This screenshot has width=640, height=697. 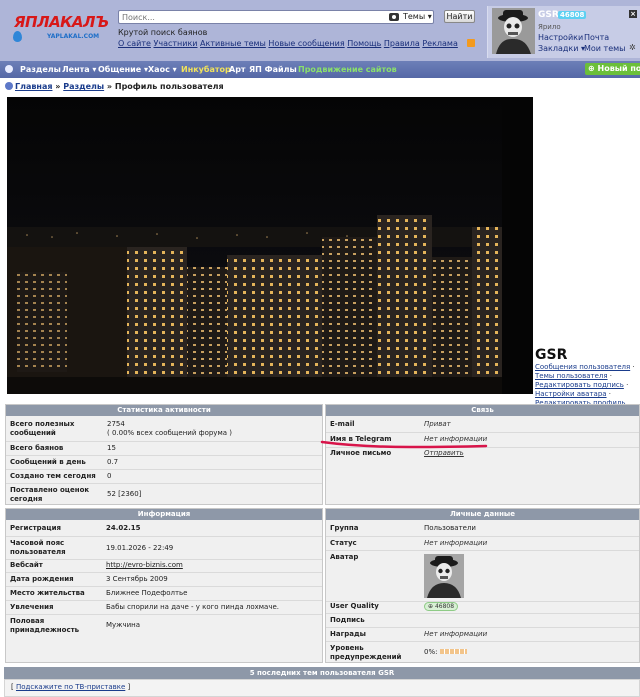 I want to click on warning-bar, so click(x=453, y=651).